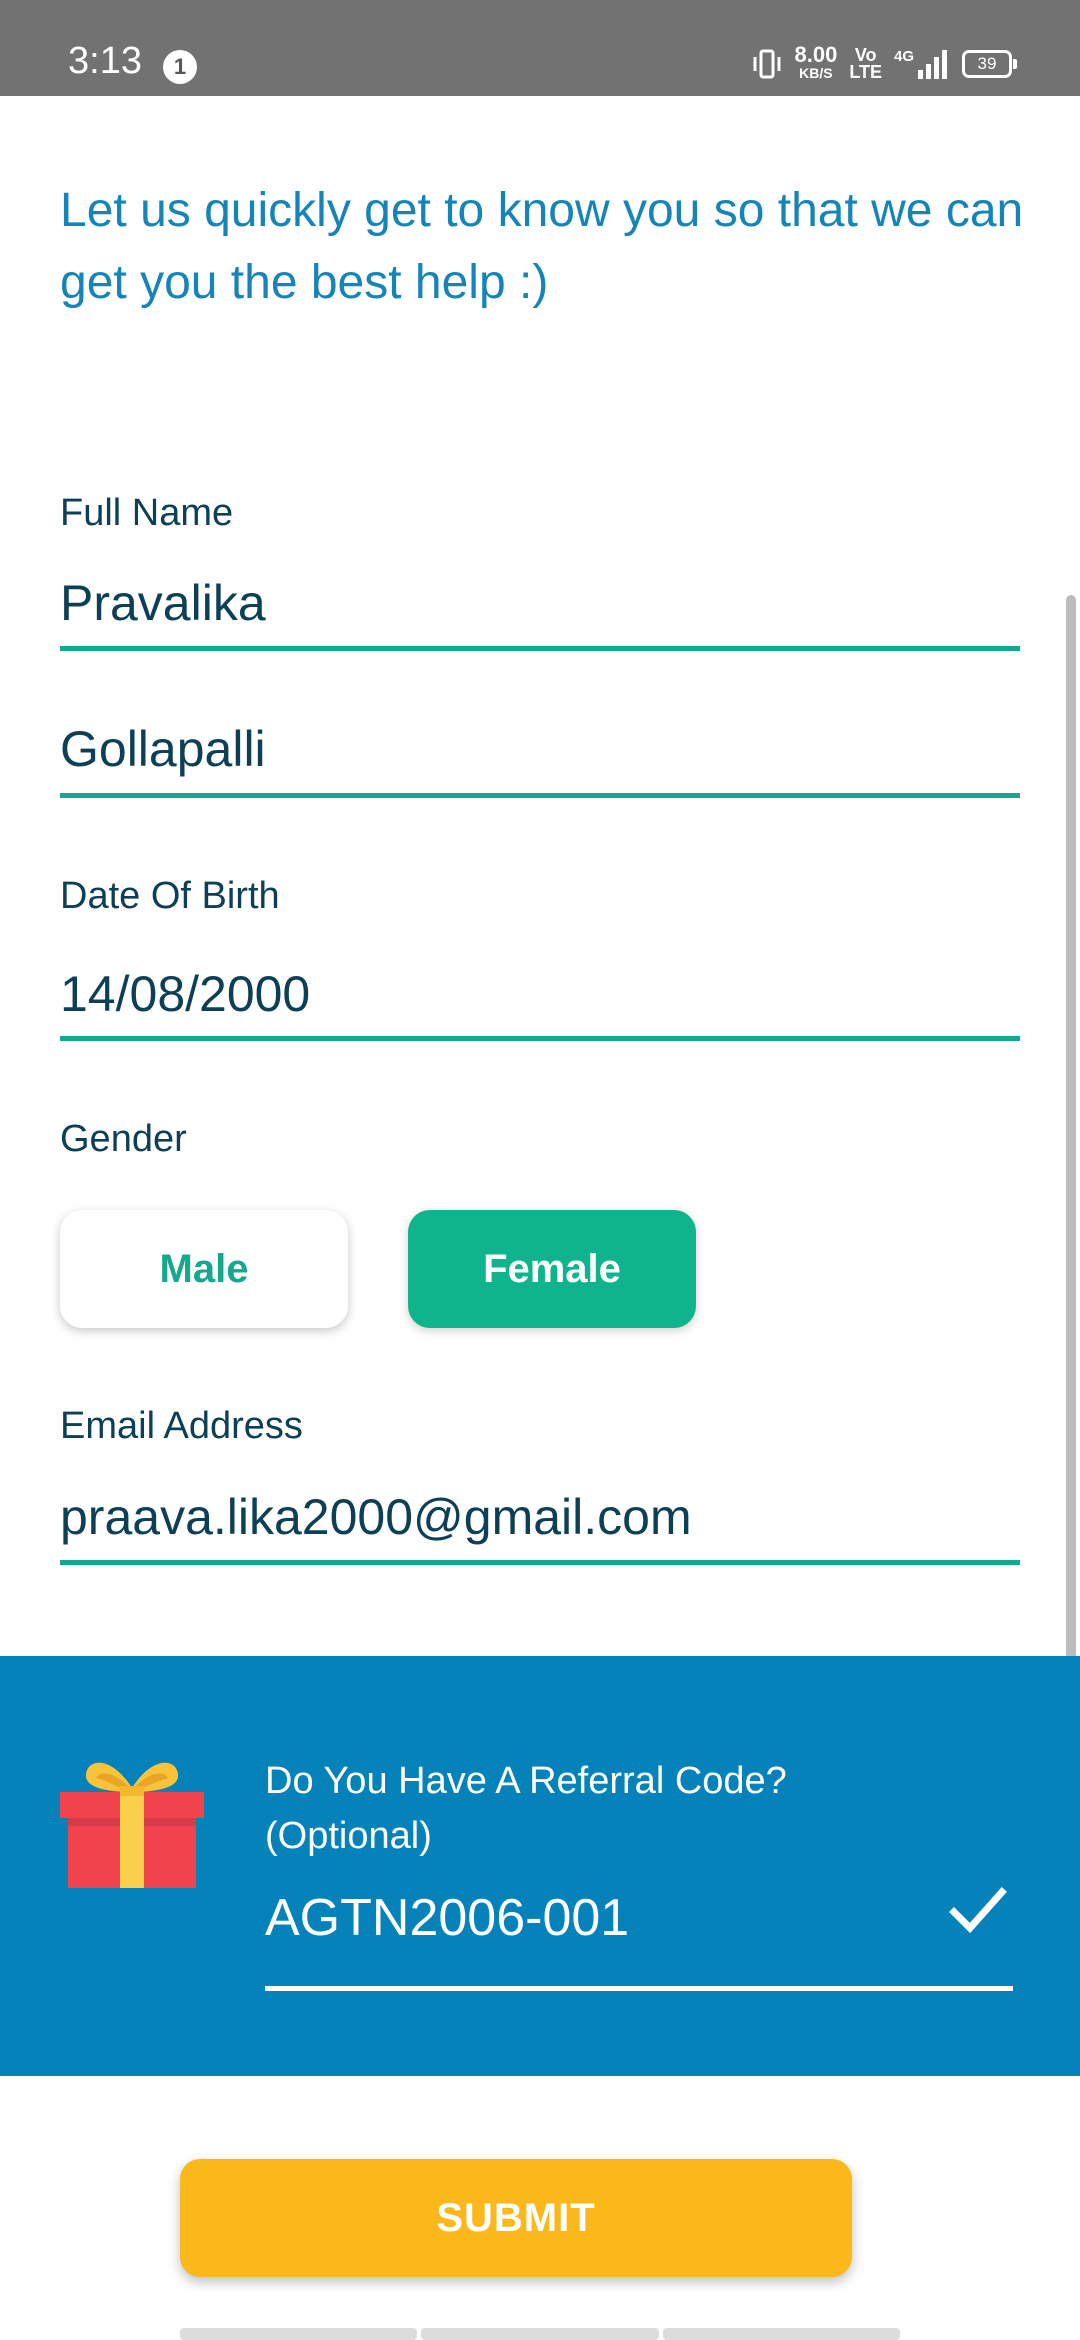 This screenshot has height=2340, width=1080. Describe the element at coordinates (526, 1781) in the screenshot. I see `referral-question-line1: Do You Have A Referral Code?` at that location.